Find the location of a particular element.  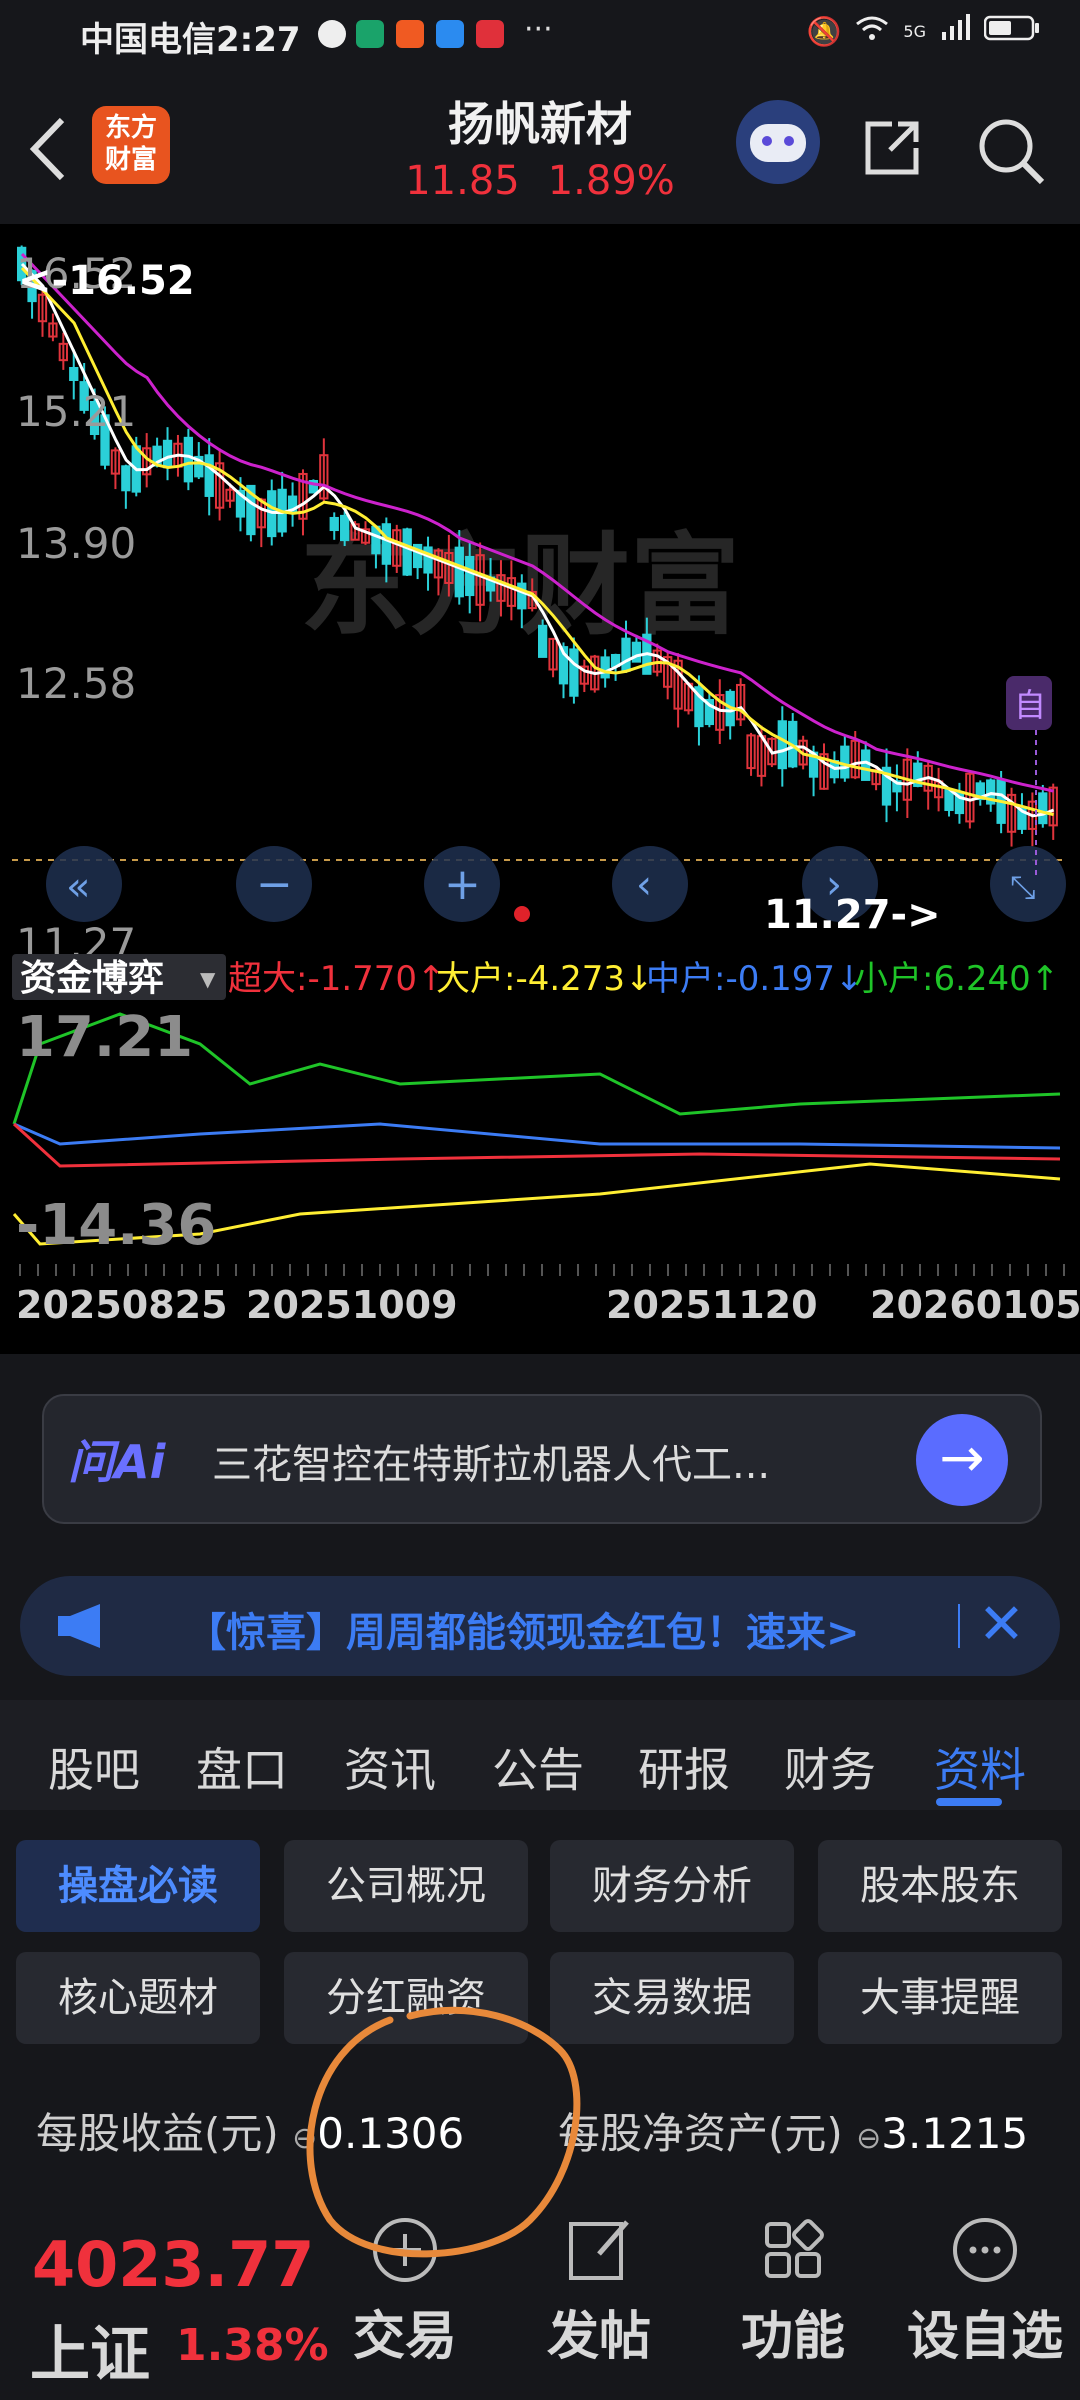

svg-text: 20251009 is located at coordinates (352, 1305).